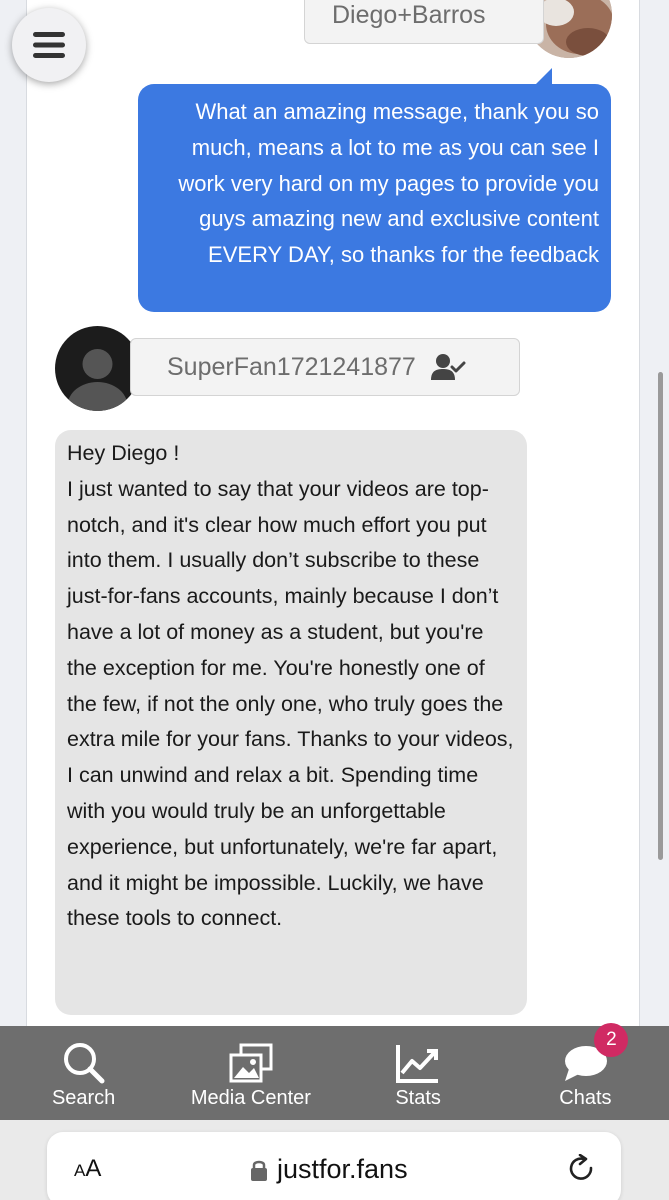  I want to click on verified-user-icon, so click(448, 367).